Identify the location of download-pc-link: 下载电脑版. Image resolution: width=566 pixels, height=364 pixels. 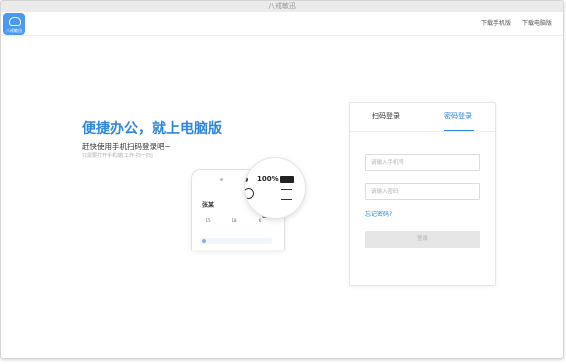
(537, 23).